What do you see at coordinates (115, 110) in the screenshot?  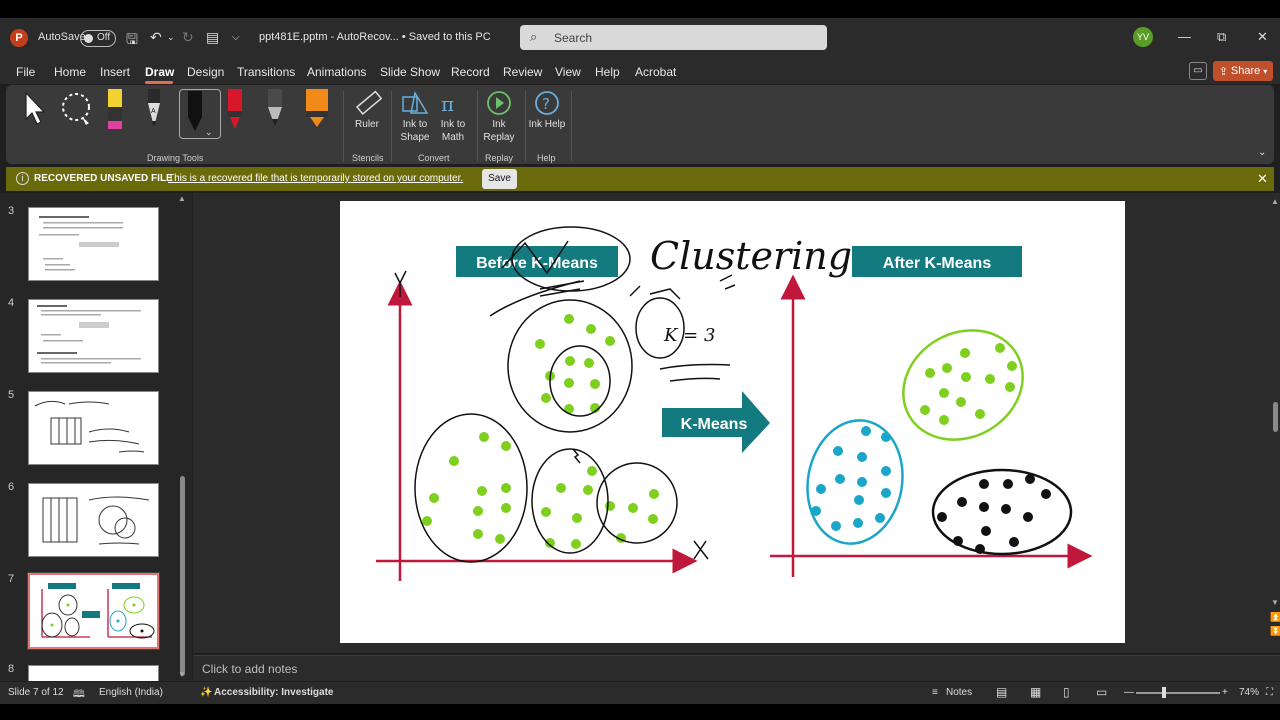 I see `highlighter-yellow-icon` at bounding box center [115, 110].